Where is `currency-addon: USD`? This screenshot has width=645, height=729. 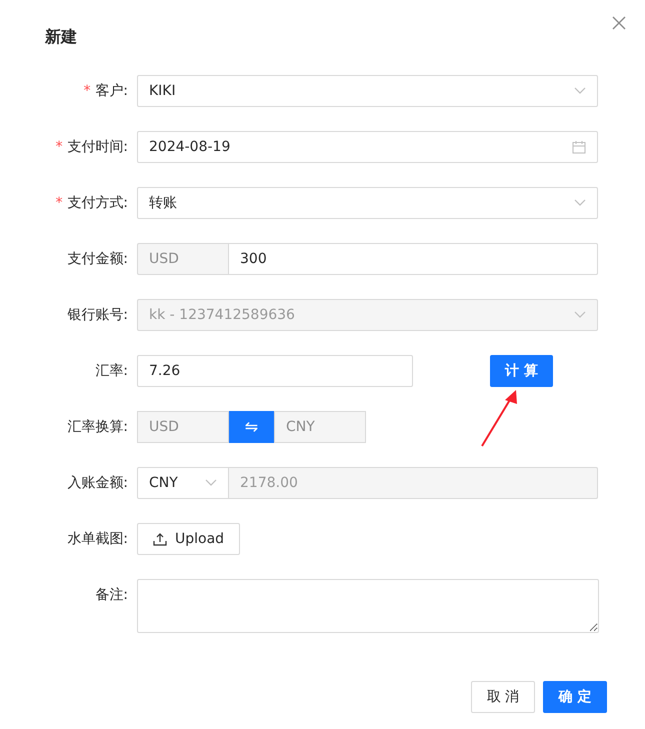 currency-addon: USD is located at coordinates (183, 259).